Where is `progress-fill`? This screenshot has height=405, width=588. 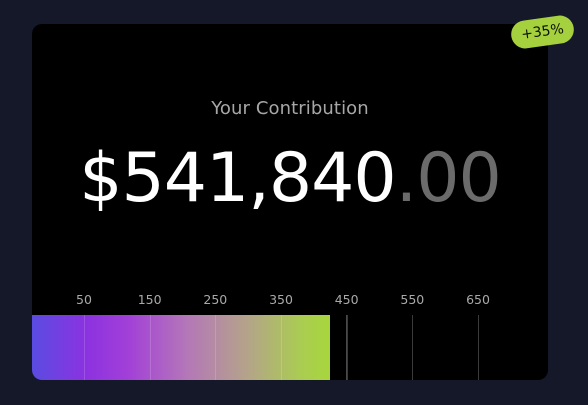
progress-fill is located at coordinates (181, 347).